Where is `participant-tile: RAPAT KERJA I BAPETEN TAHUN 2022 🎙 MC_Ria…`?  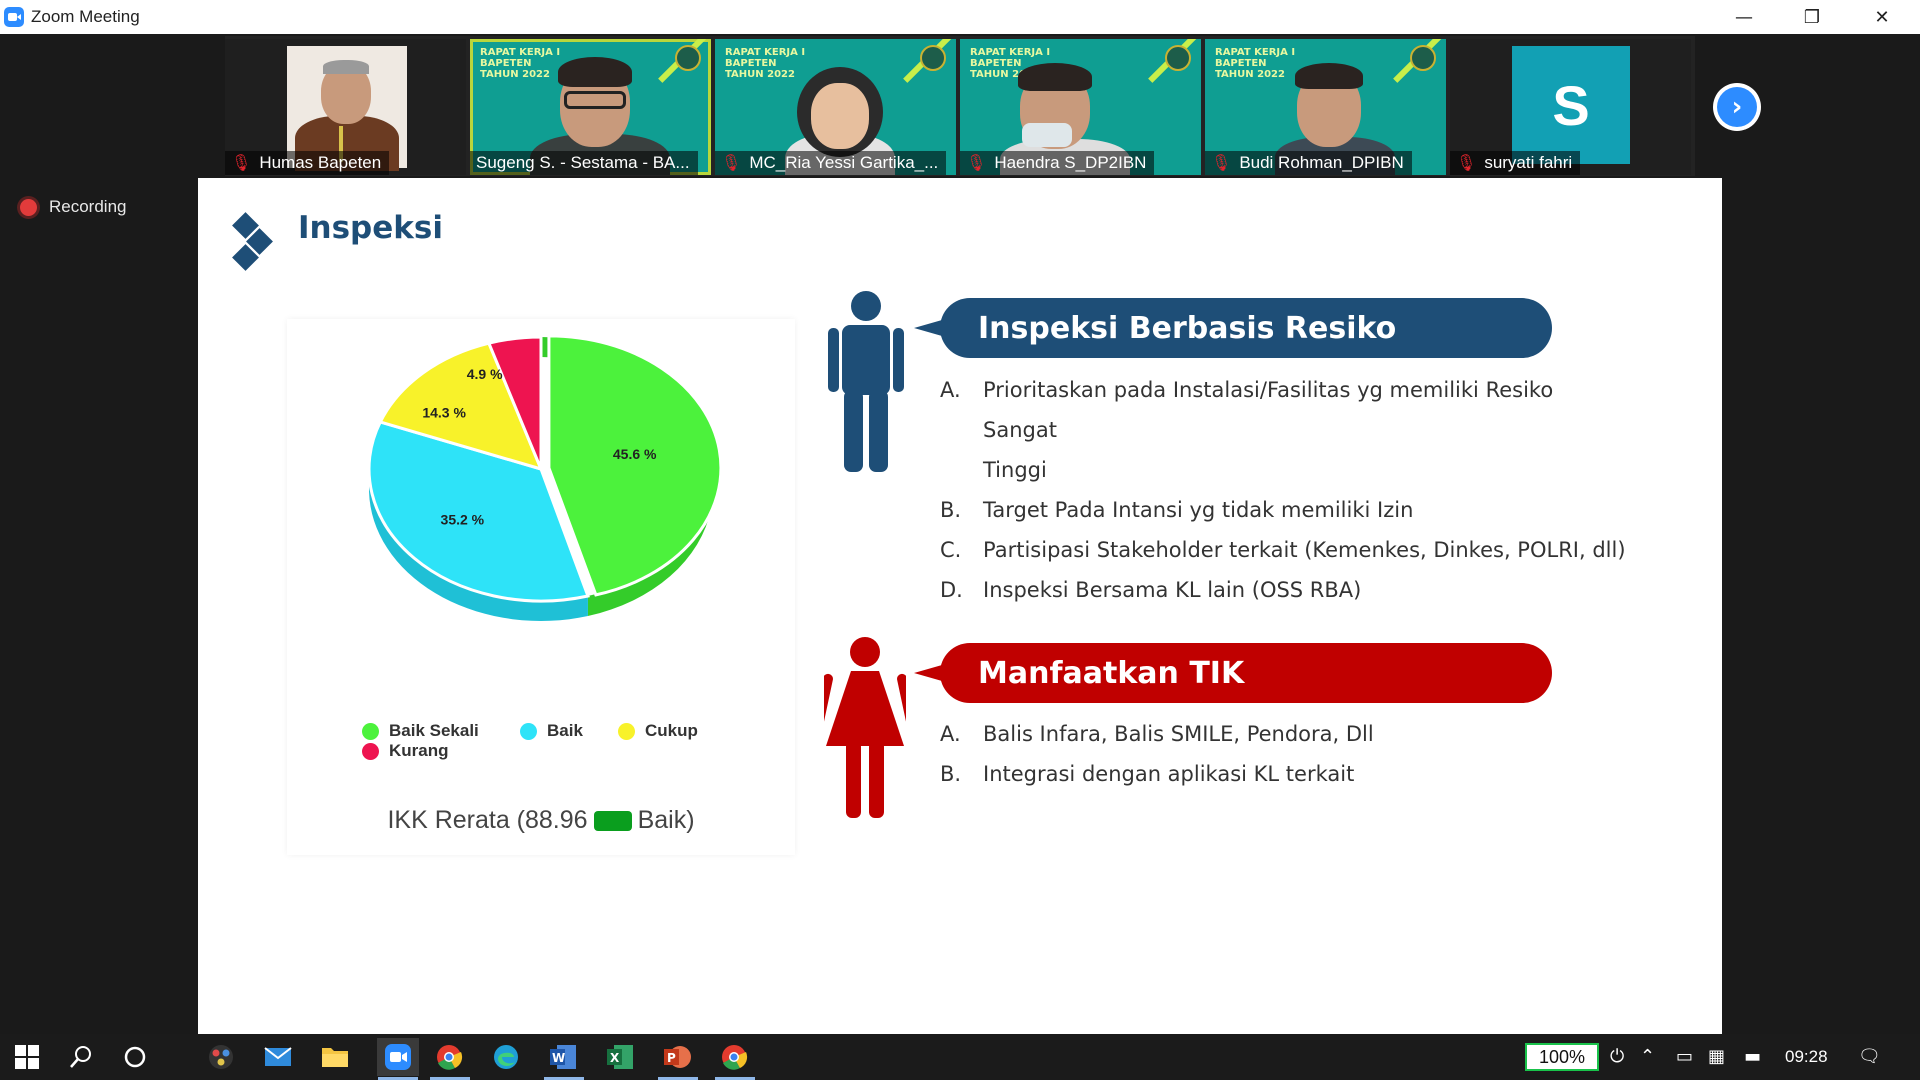 participant-tile: RAPAT KERJA I BAPETEN TAHUN 2022 🎙 MC_Ria… is located at coordinates (835, 107).